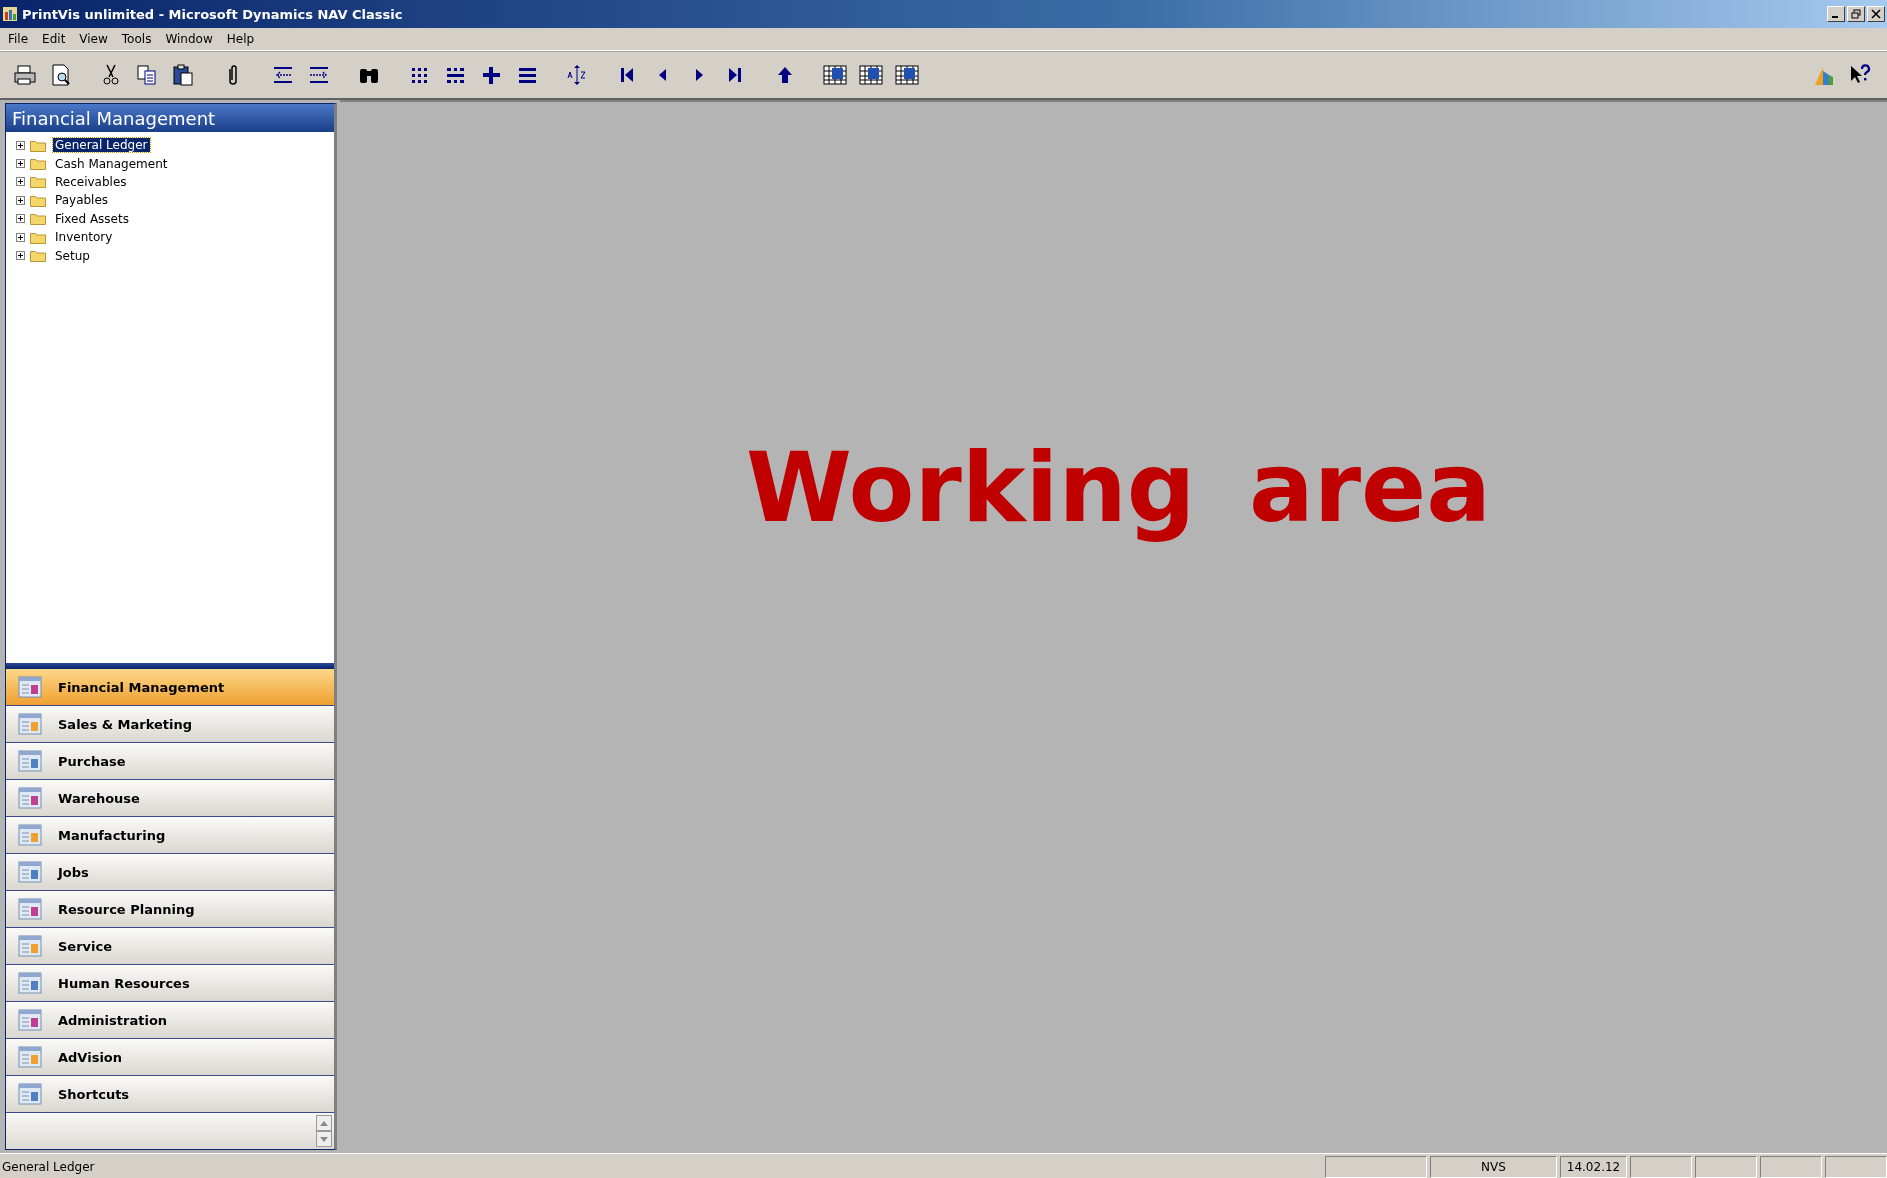 Image resolution: width=1887 pixels, height=1178 pixels. I want to click on status-message: General Ledger, so click(48, 1167).